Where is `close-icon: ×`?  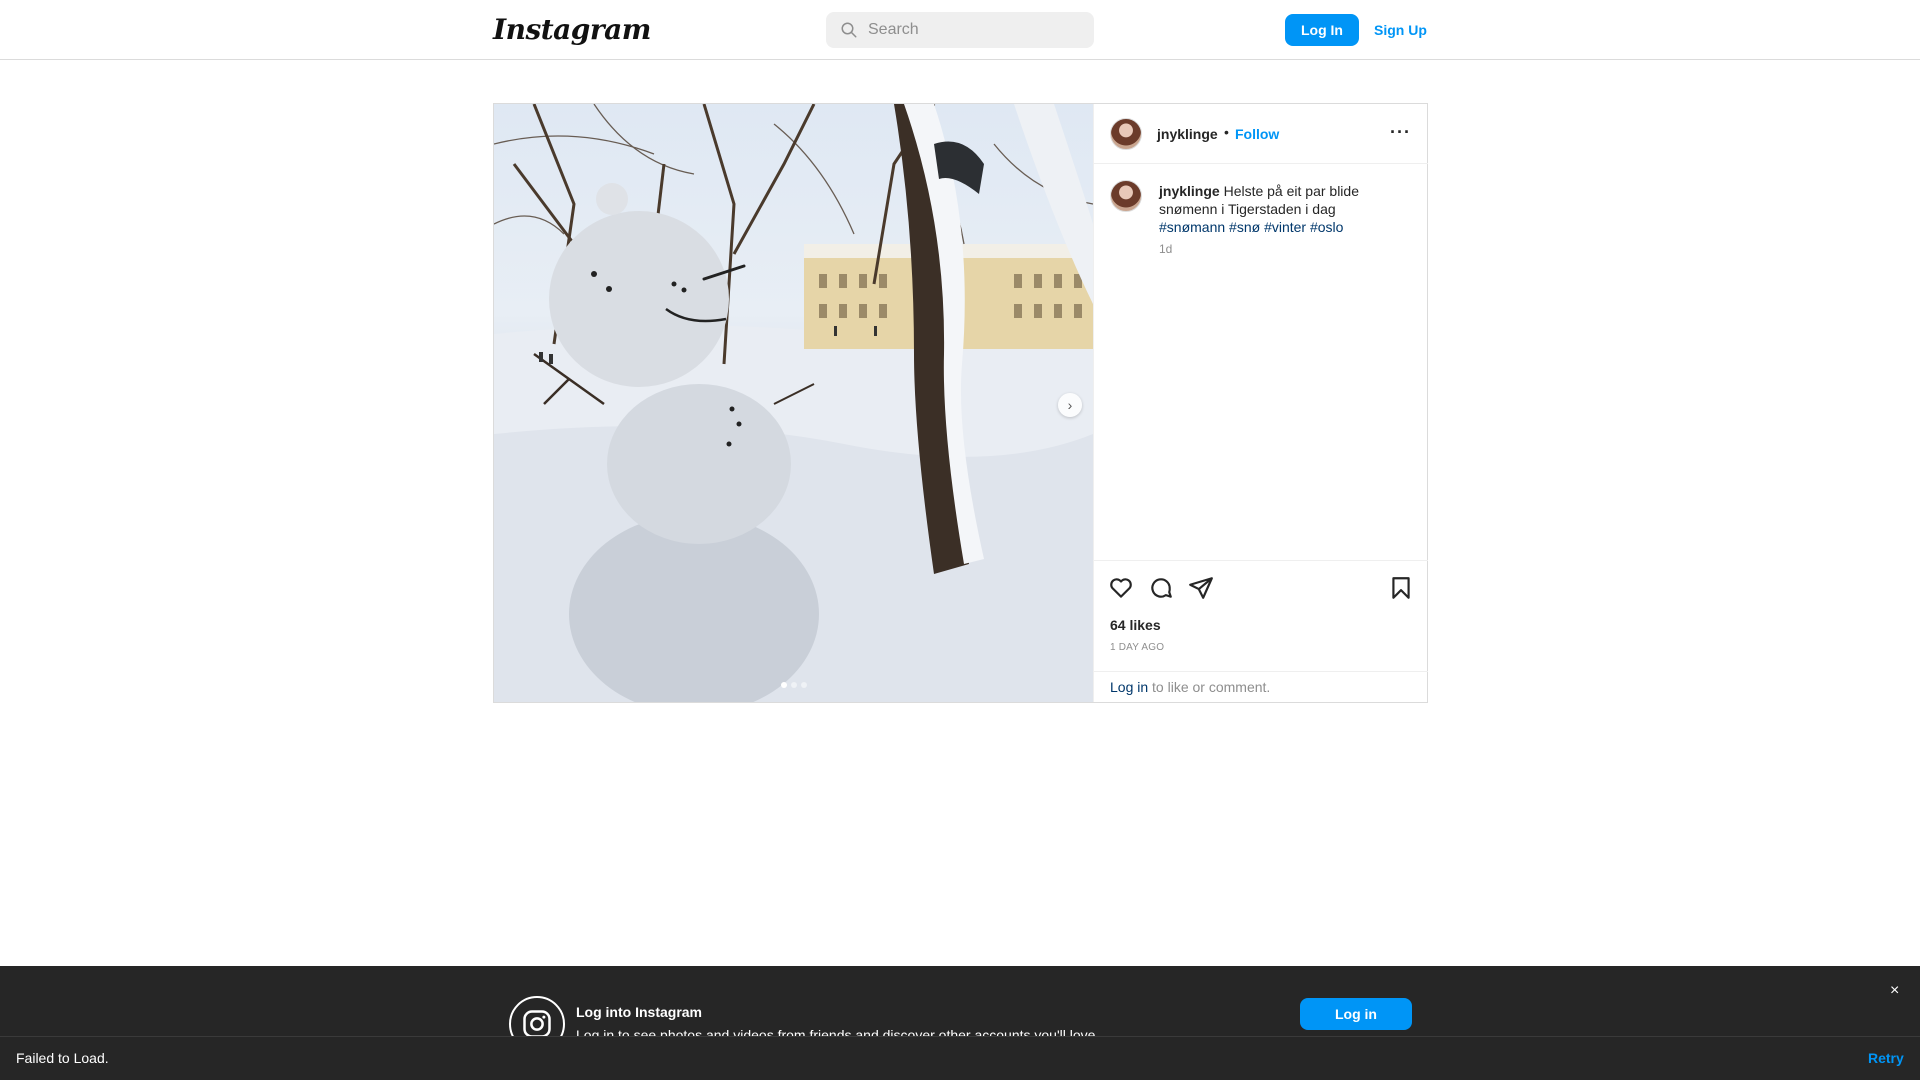
close-icon: × is located at coordinates (1894, 991).